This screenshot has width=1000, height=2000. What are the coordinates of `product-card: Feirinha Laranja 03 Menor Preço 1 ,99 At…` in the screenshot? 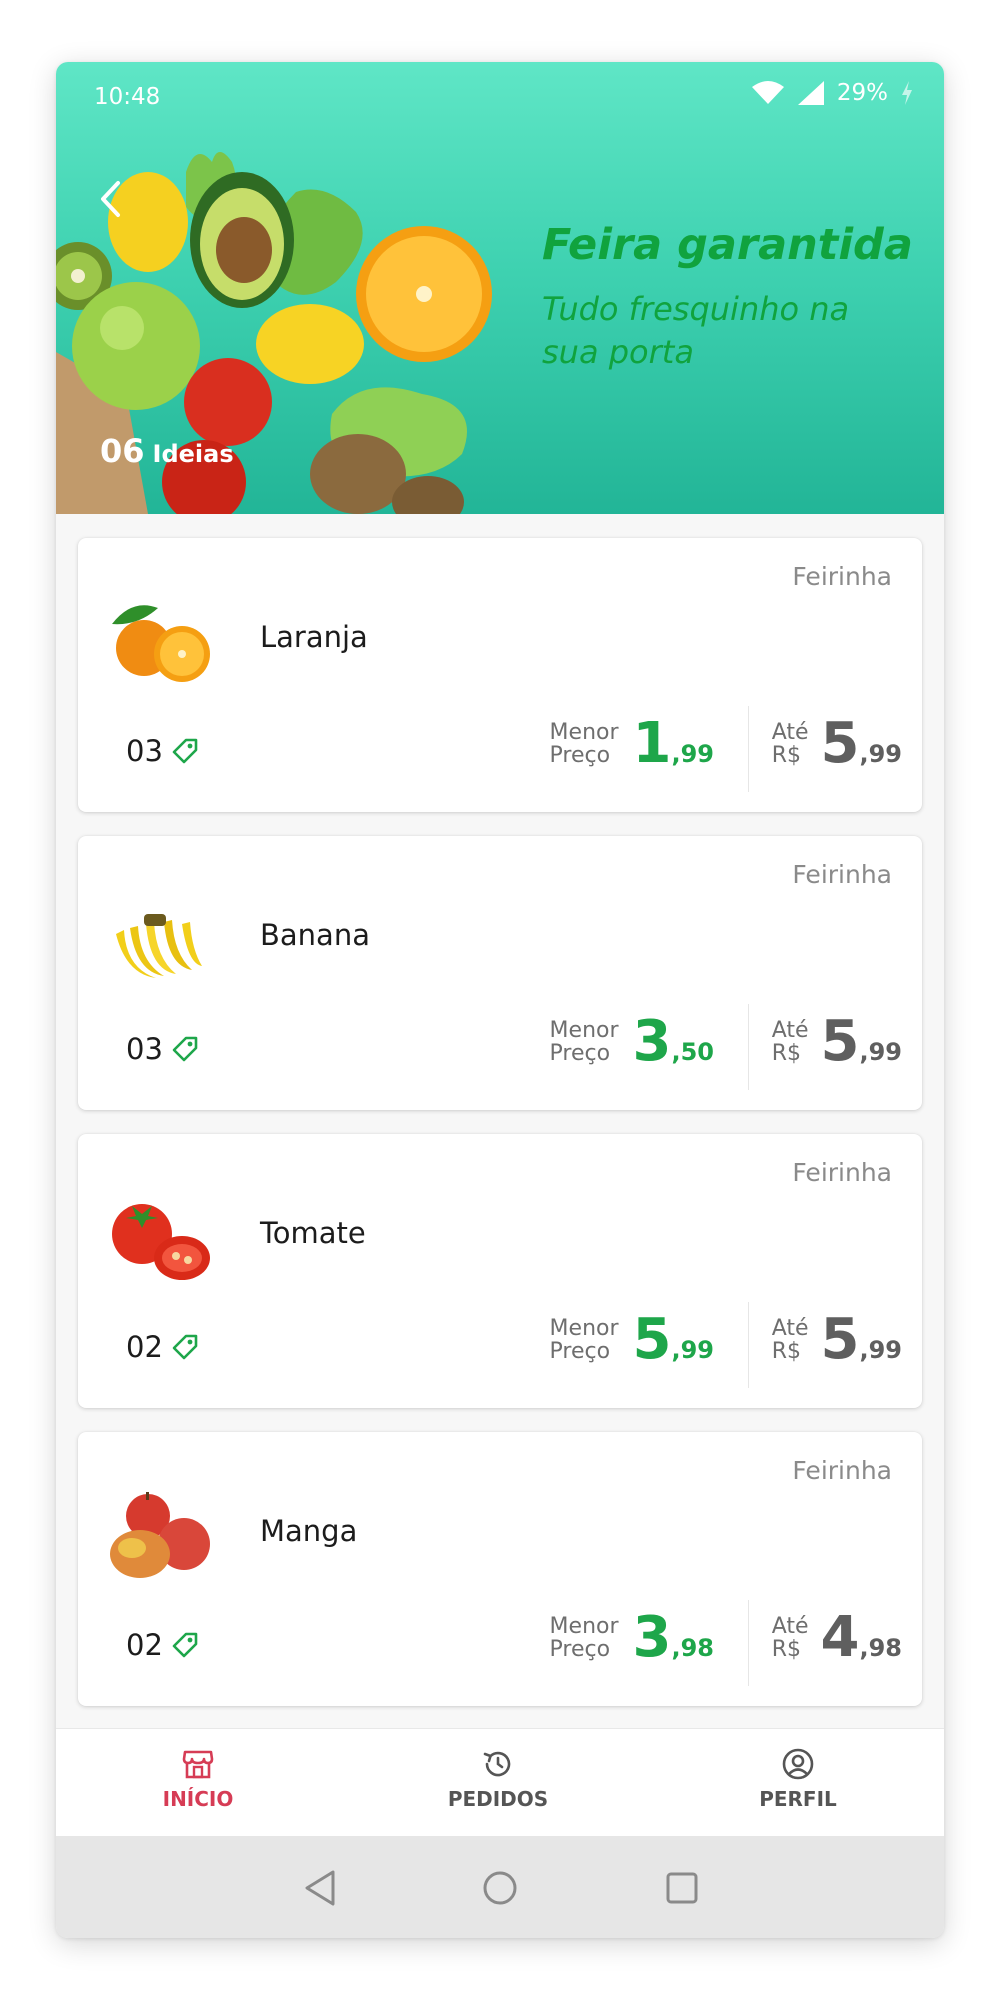 It's located at (500, 675).